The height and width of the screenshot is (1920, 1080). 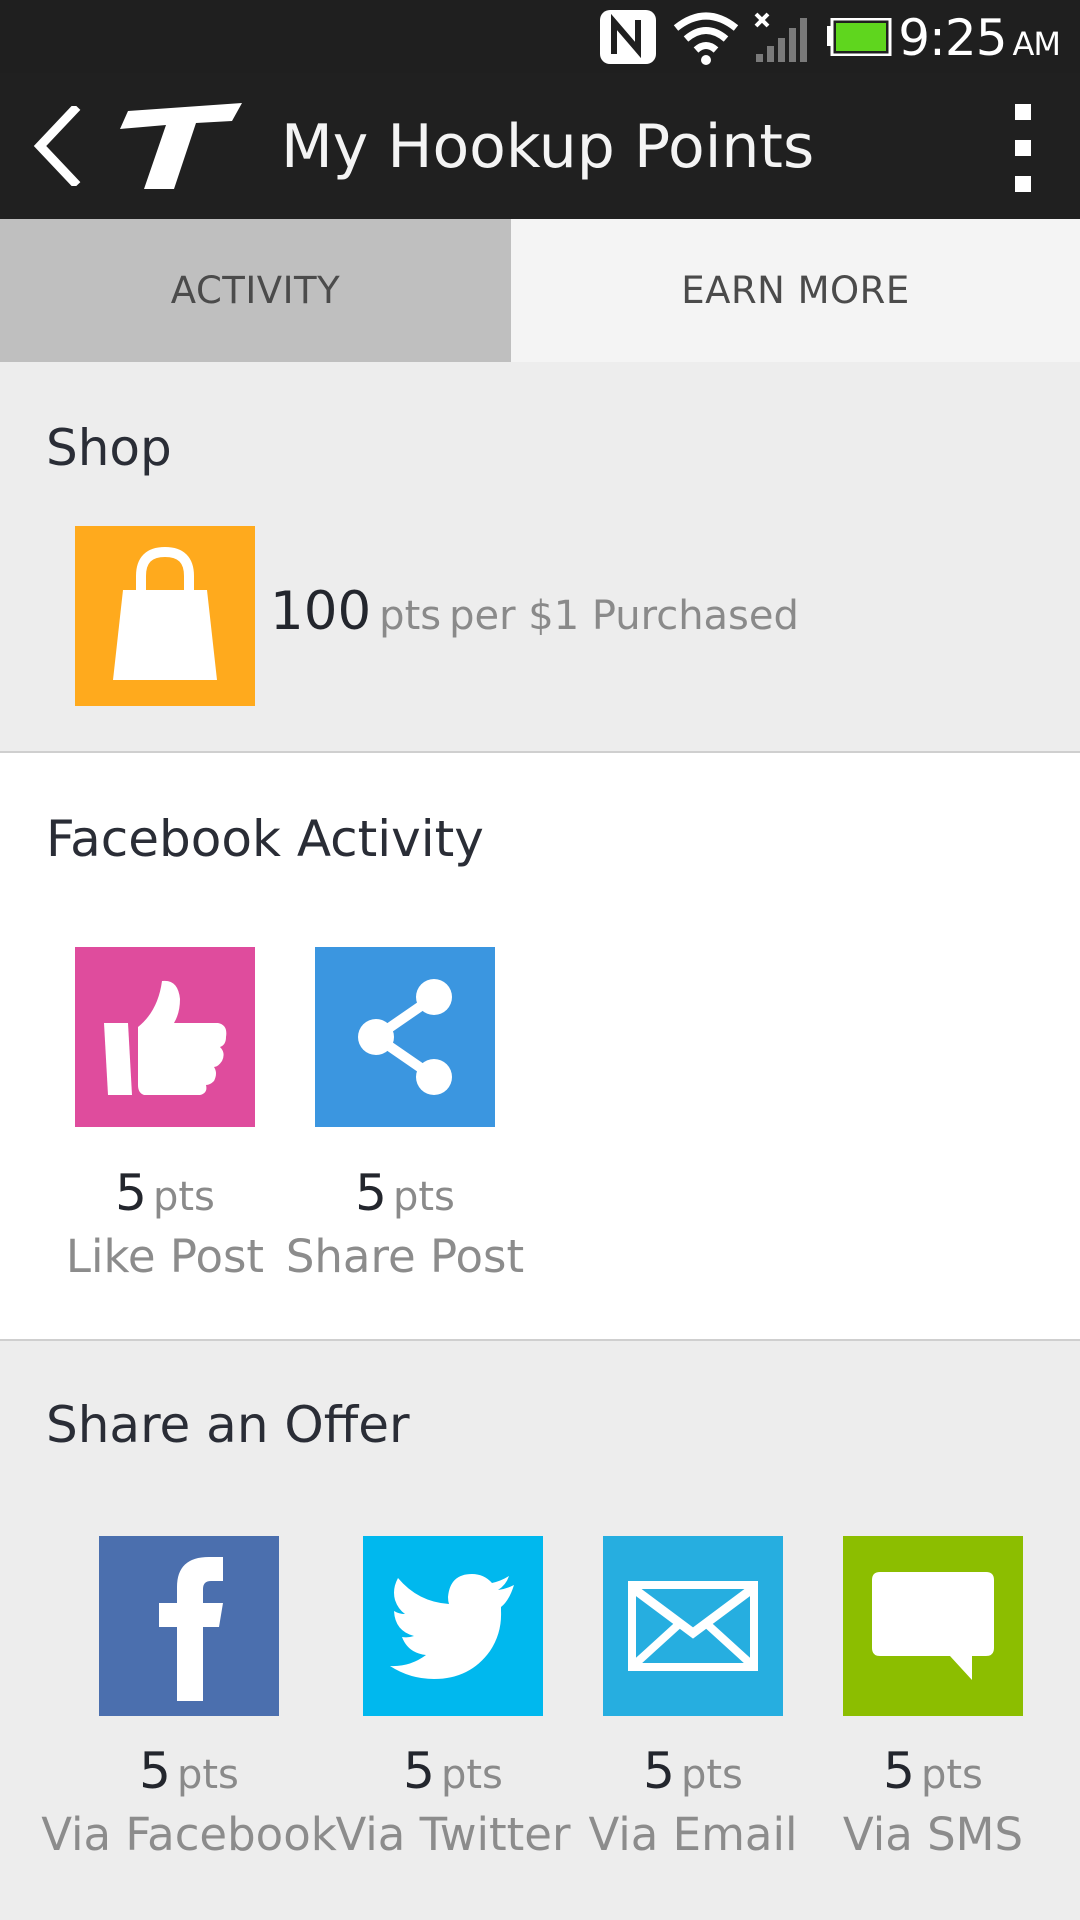 I want to click on share-twitter-tile, so click(x=453, y=1626).